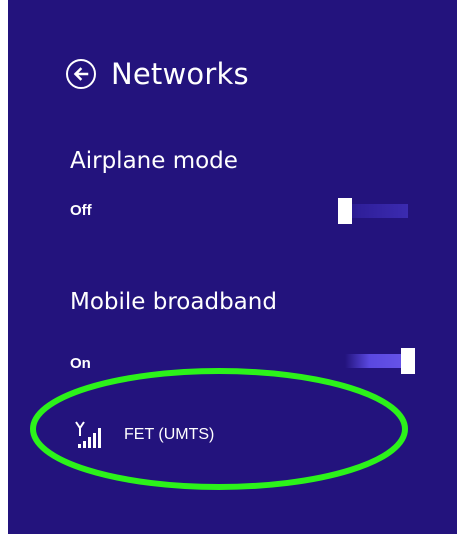  I want to click on airplane-mode-toggle, so click(373, 211).